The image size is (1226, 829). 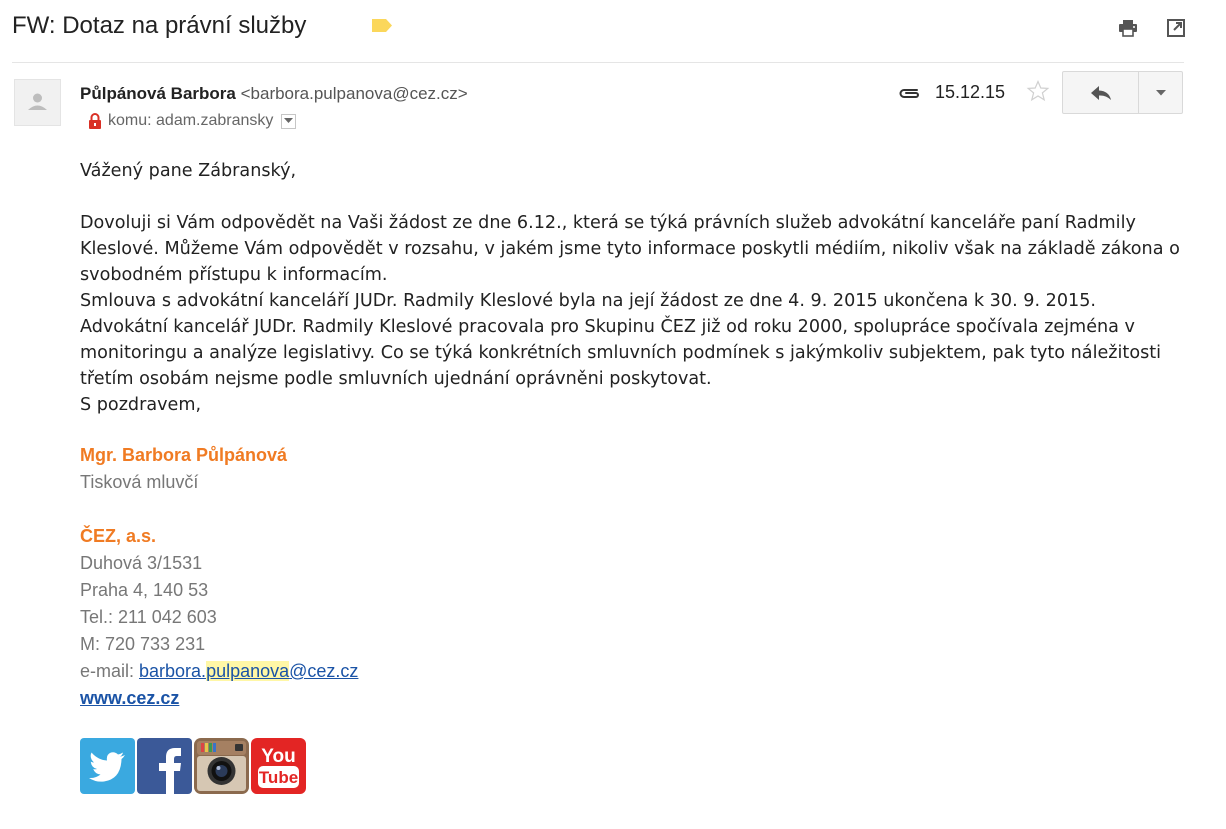 I want to click on sender-email: <barbora.pulpanova@cez.cz>, so click(x=354, y=93).